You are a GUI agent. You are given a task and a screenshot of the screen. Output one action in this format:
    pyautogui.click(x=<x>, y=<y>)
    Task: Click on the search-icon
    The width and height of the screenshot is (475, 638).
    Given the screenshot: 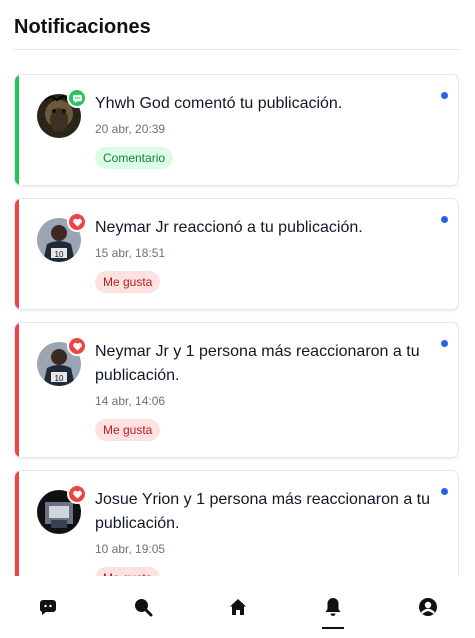 What is the action you would take?
    pyautogui.click(x=143, y=608)
    